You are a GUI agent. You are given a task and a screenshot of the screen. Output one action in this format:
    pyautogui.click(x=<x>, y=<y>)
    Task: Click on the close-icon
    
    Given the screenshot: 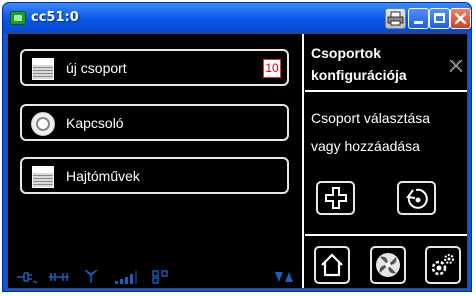 What is the action you would take?
    pyautogui.click(x=460, y=18)
    